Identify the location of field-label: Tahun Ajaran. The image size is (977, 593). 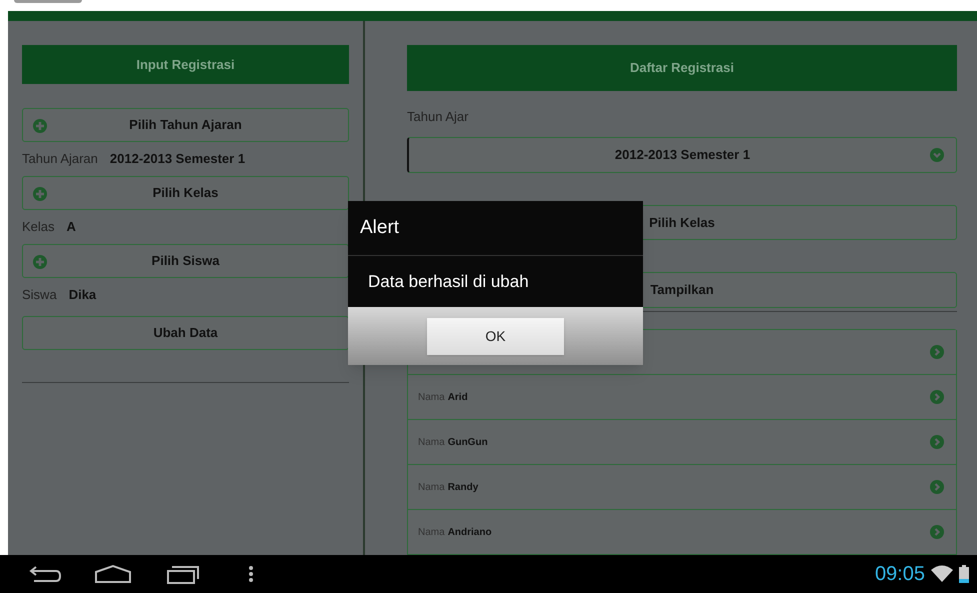
(60, 159).